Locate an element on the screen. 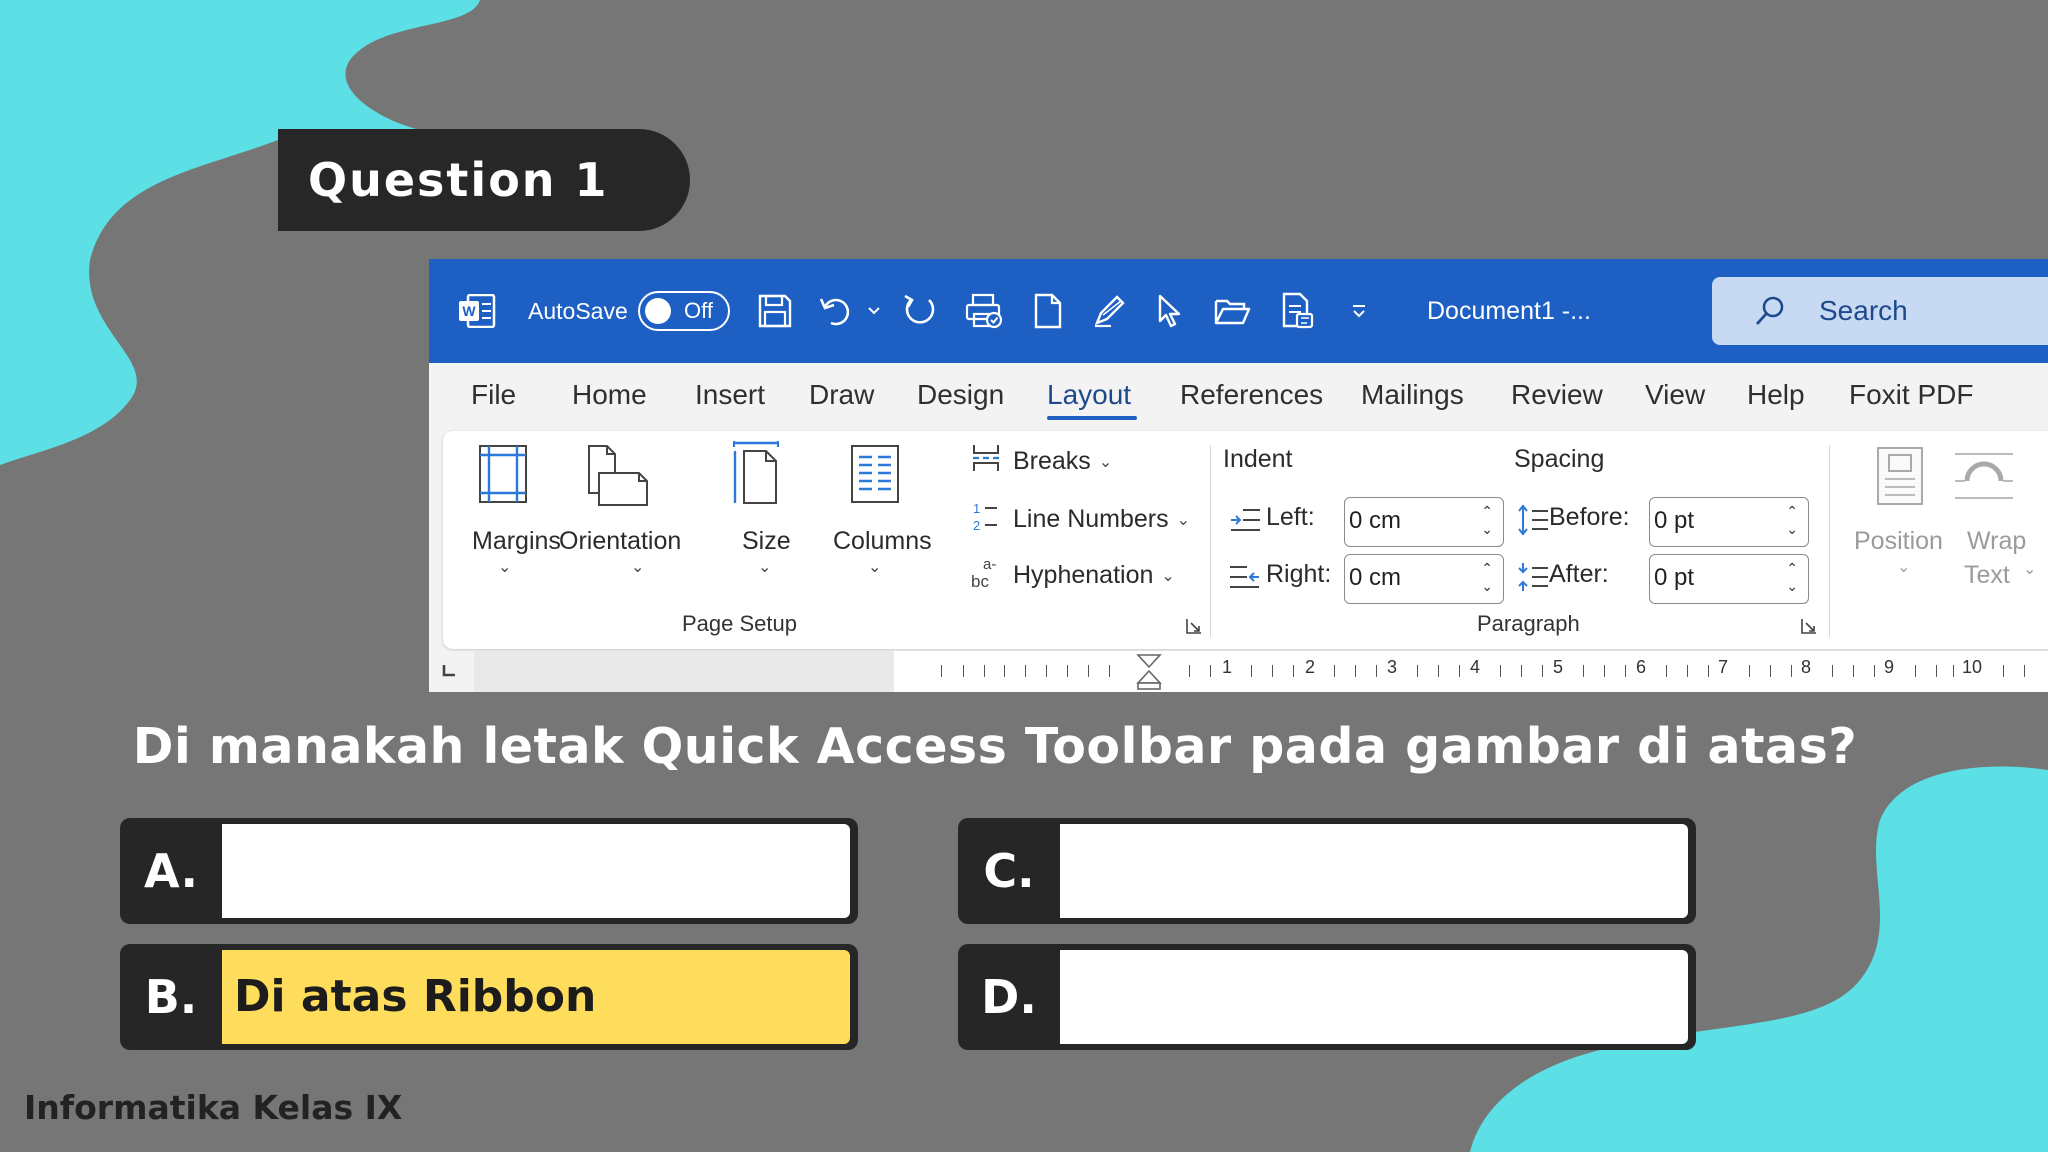 This screenshot has width=2048, height=1152. tab-selector-icon is located at coordinates (449, 673).